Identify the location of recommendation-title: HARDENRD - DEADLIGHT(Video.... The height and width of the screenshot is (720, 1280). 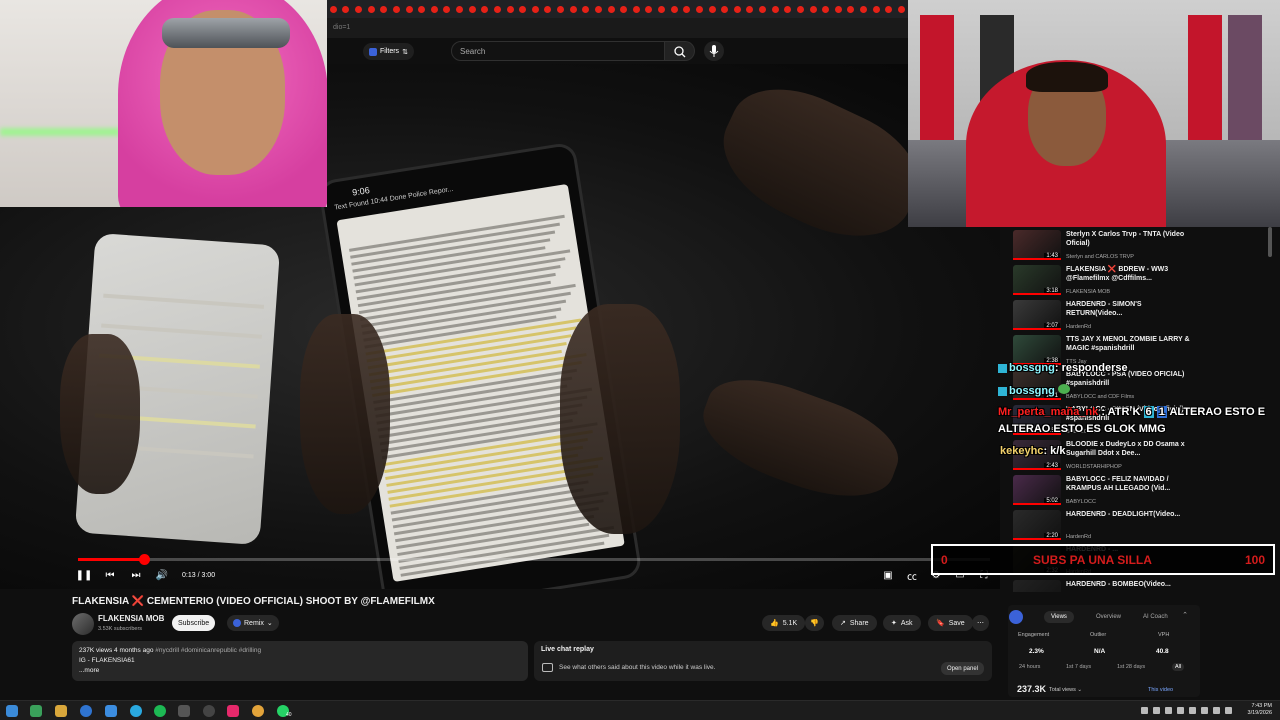
(1131, 514).